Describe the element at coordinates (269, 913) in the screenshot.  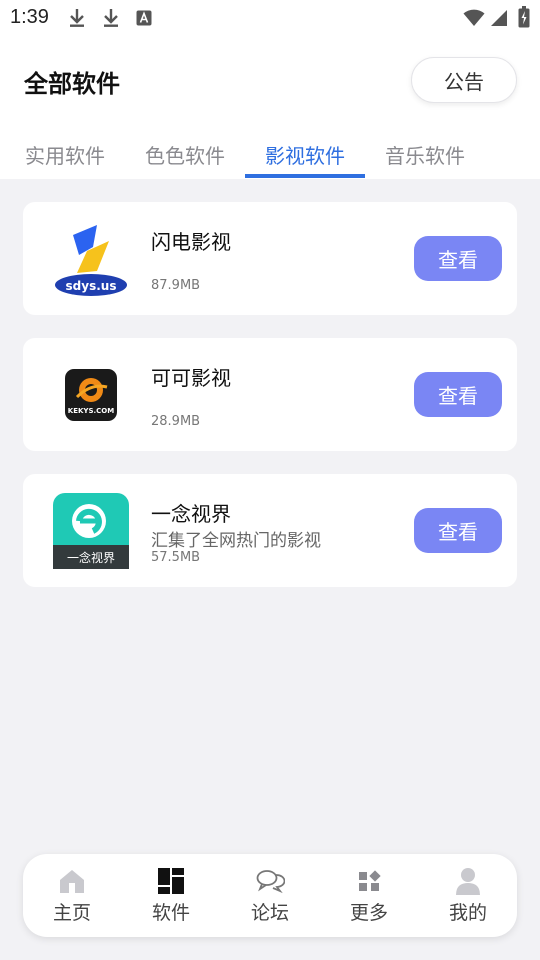
I see `nav-label: 论坛` at that location.